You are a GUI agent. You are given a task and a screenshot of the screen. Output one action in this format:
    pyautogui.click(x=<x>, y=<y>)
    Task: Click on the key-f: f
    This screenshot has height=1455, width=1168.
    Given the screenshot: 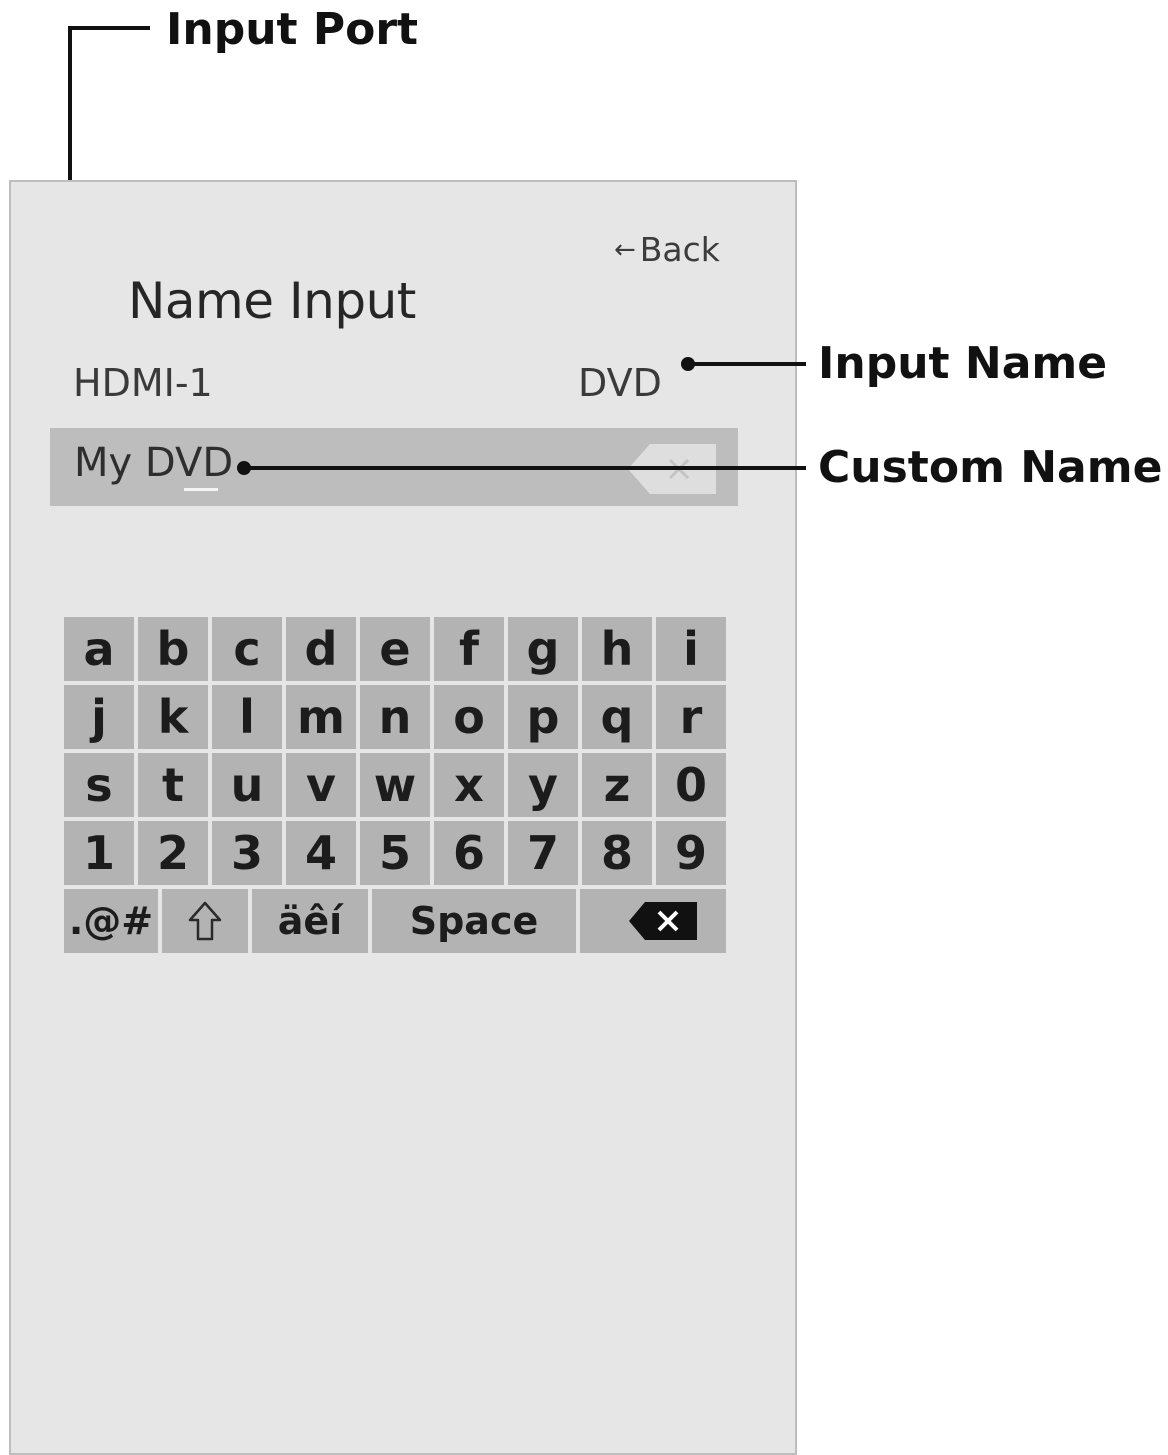 What is the action you would take?
    pyautogui.click(x=469, y=649)
    